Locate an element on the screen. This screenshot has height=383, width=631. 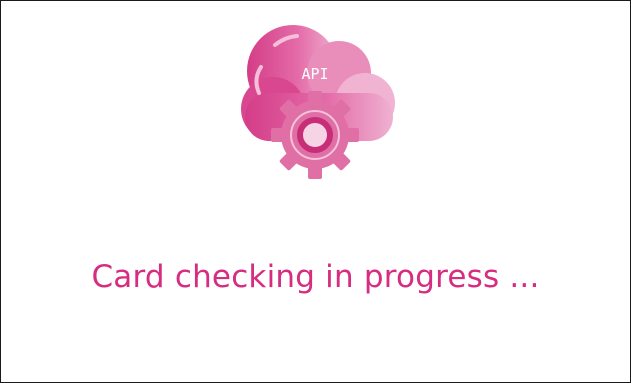
cloud-icon: API is located at coordinates (318, 102).